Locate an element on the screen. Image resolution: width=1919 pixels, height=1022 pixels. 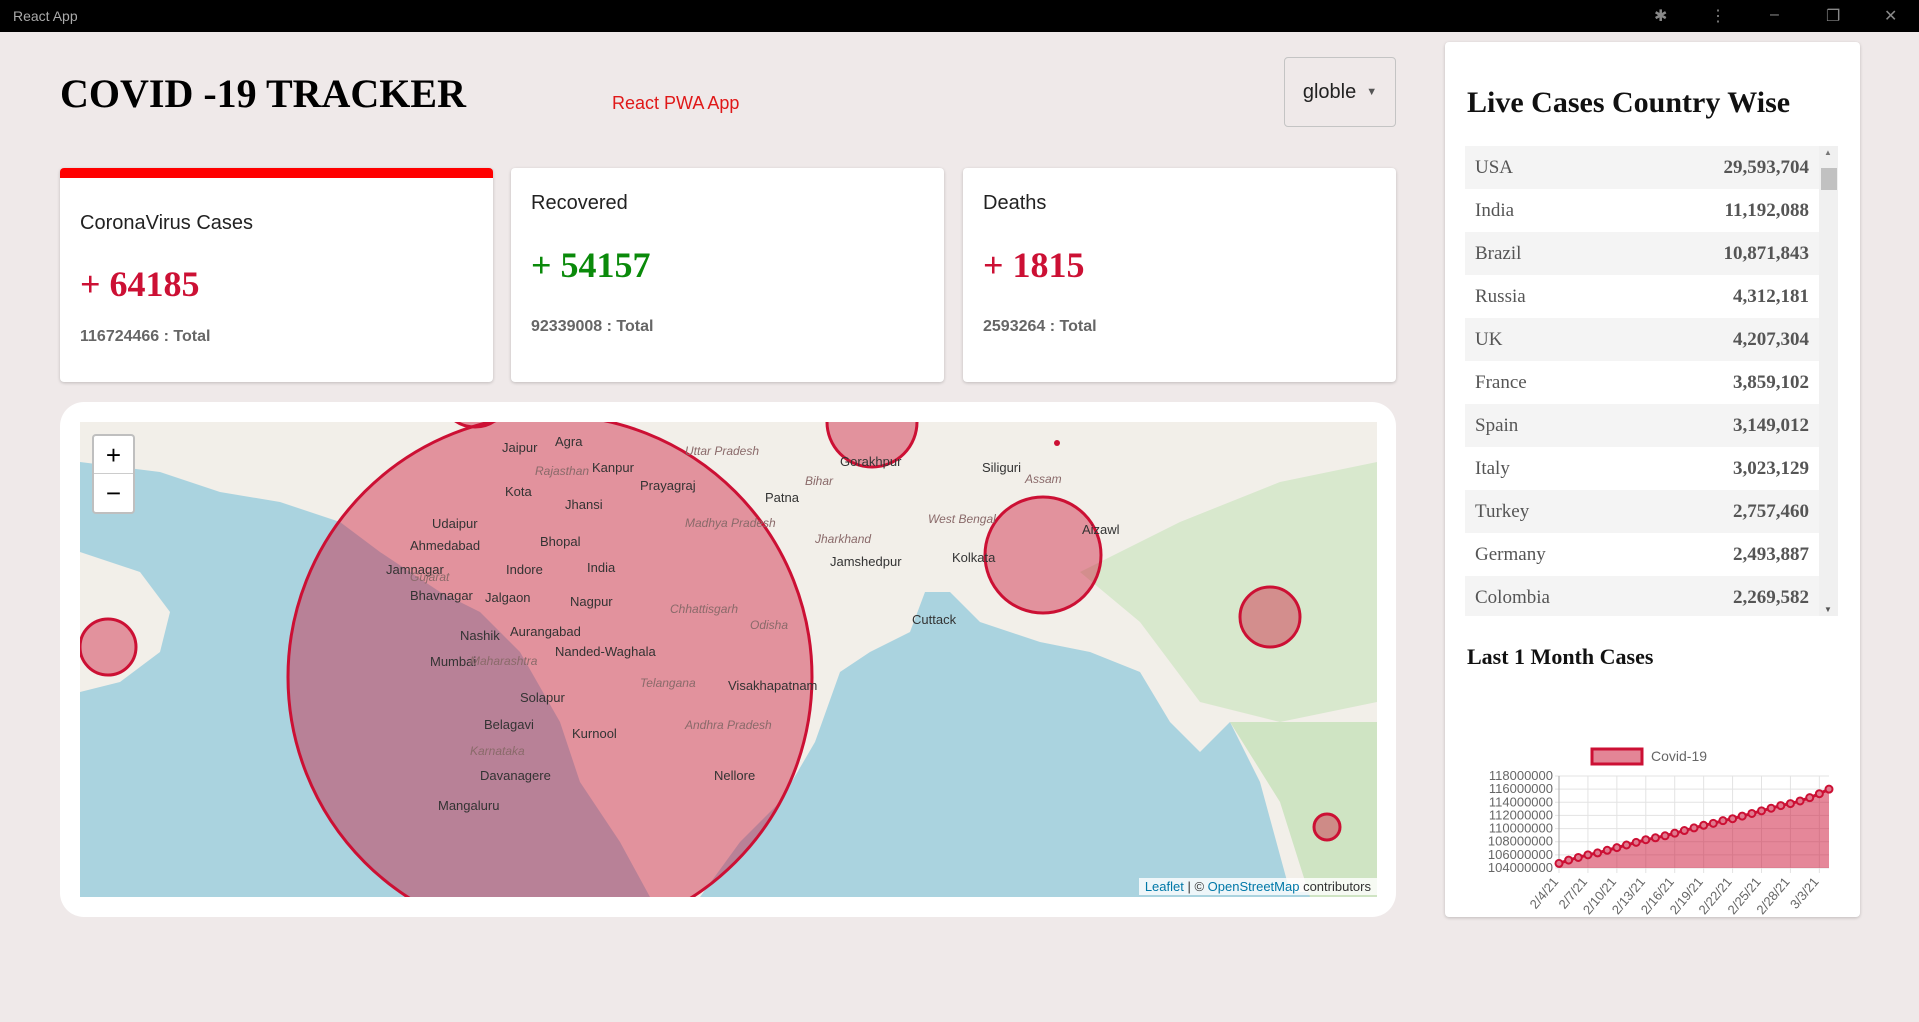
map-label: Uttar Pradesh is located at coordinates (722, 451).